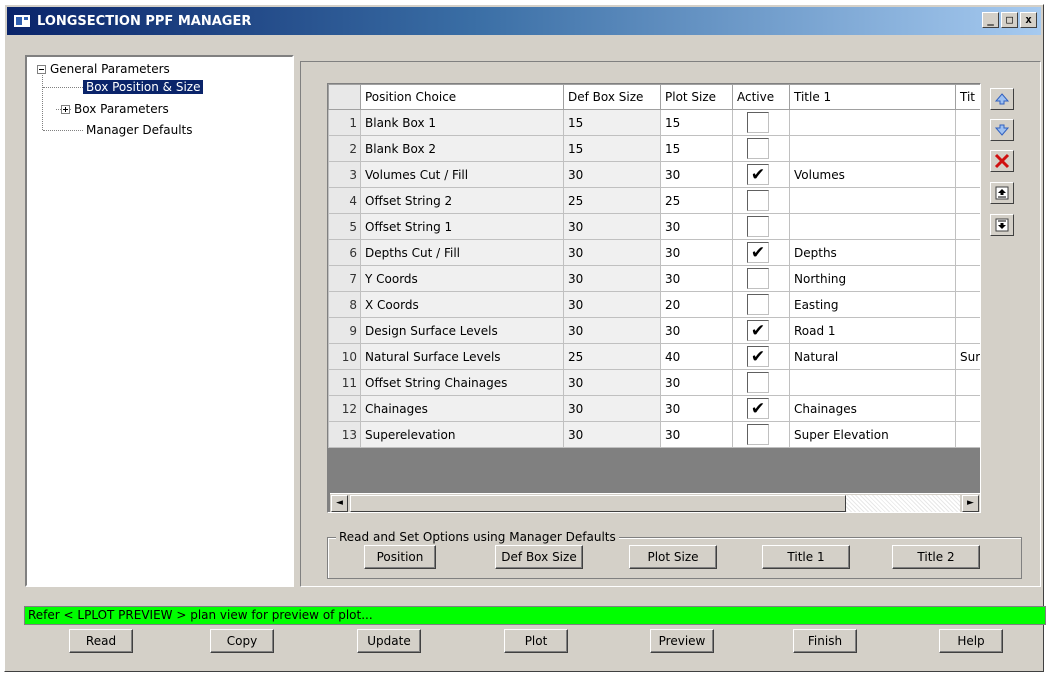 This screenshot has height=674, width=1046. Describe the element at coordinates (462, 200) in the screenshot. I see `position-choice-cell: Offset String 2` at that location.